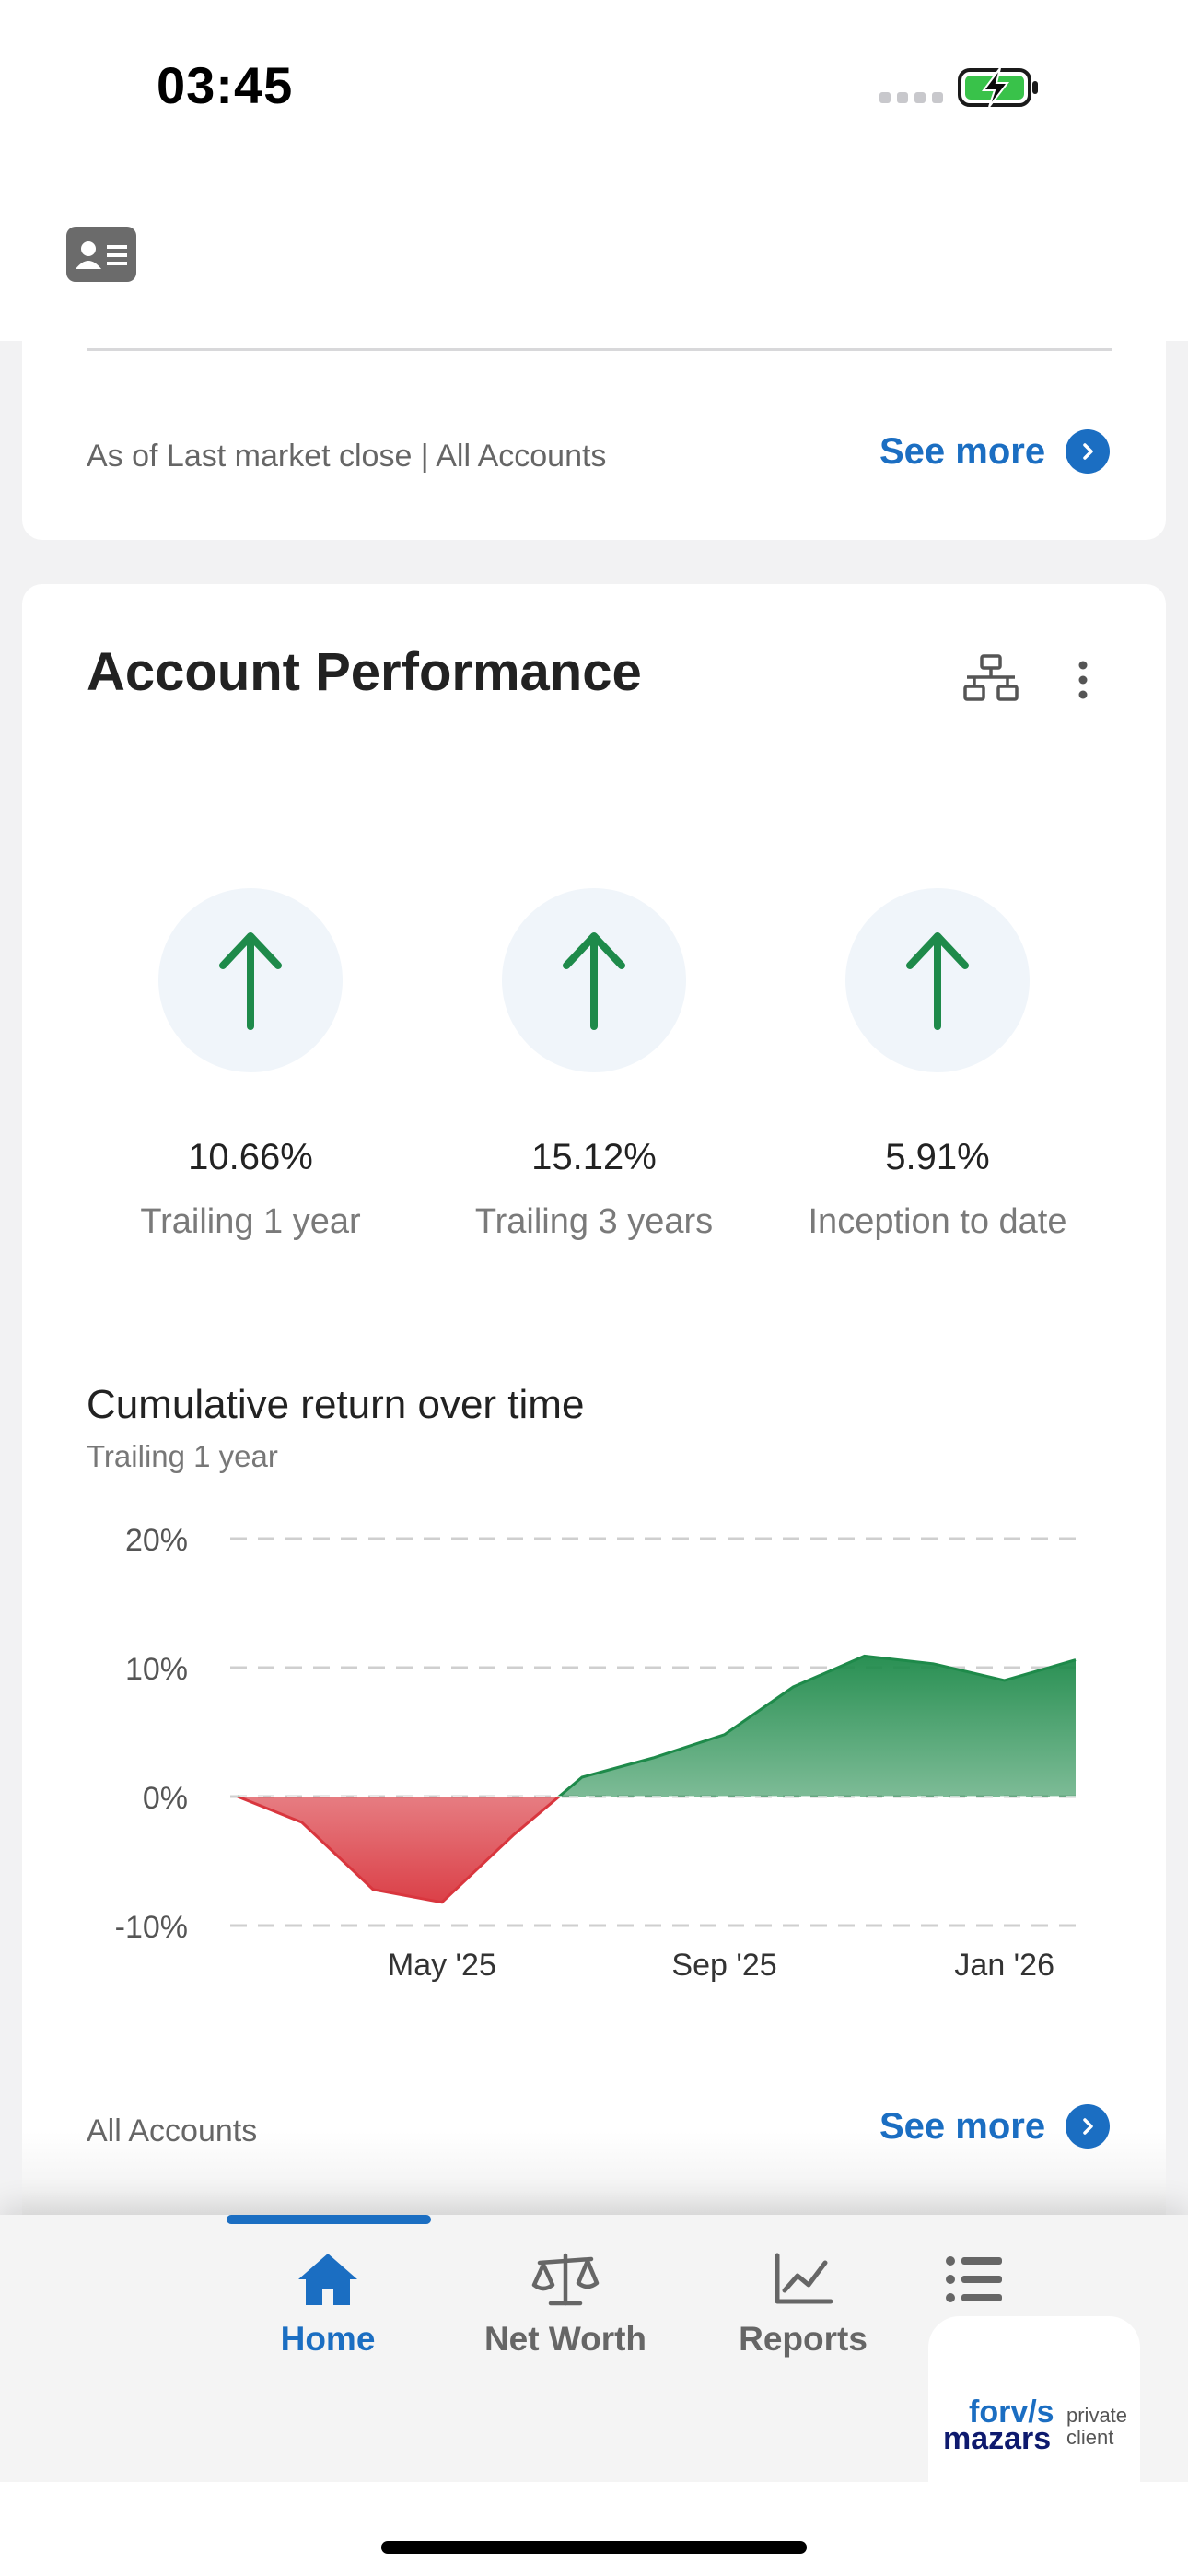 The width and height of the screenshot is (1188, 2576). I want to click on scale-icon, so click(565, 2279).